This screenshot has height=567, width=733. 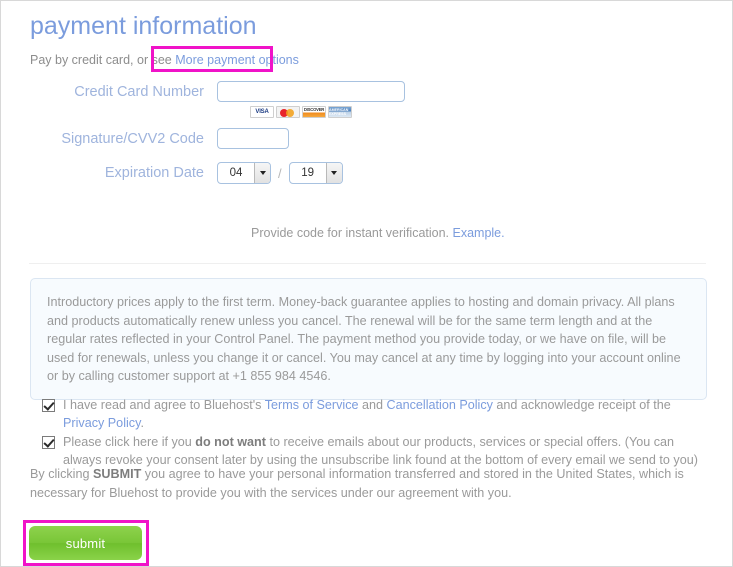 I want to click on amex-logo-text: AMERICAN EXPRESS, so click(x=339, y=112).